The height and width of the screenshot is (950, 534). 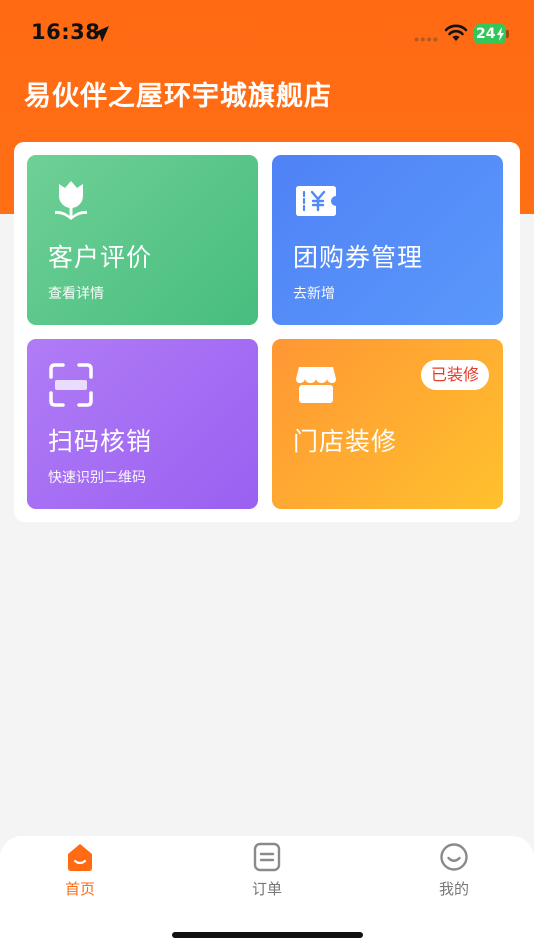 I want to click on home-indicator, so click(x=267, y=935).